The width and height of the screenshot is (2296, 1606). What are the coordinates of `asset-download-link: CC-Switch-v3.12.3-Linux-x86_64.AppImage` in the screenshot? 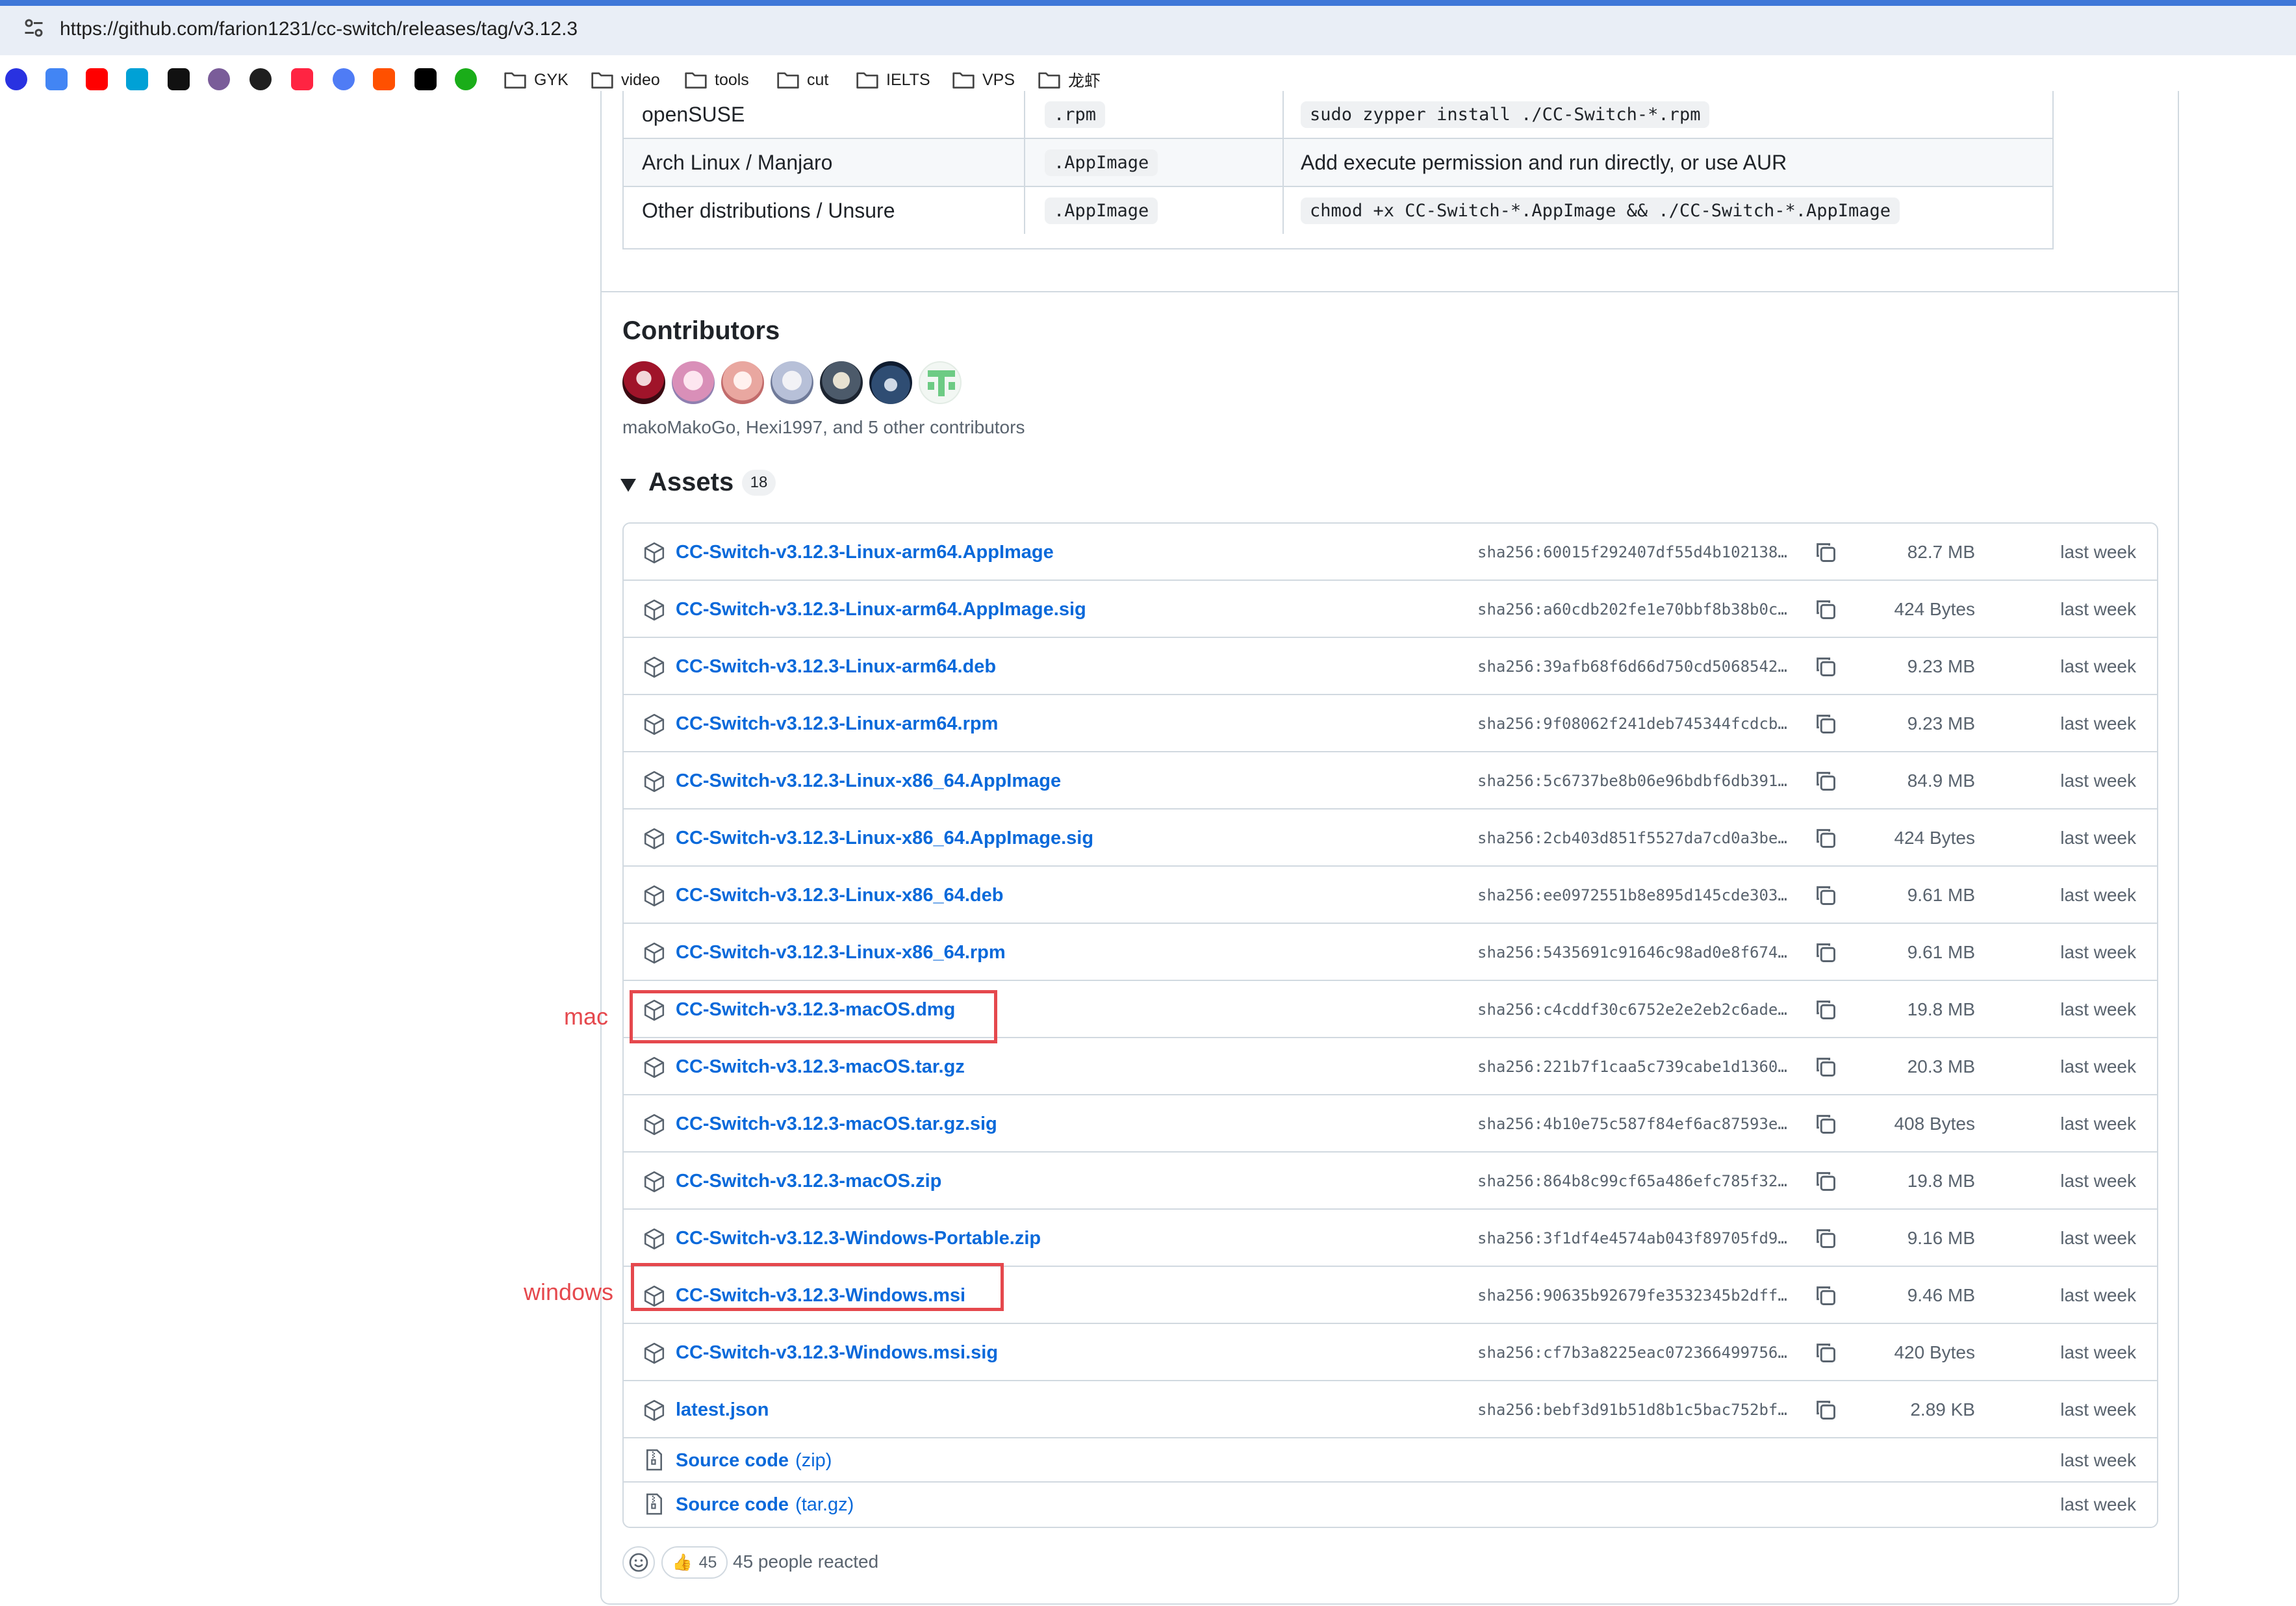 It's located at (868, 780).